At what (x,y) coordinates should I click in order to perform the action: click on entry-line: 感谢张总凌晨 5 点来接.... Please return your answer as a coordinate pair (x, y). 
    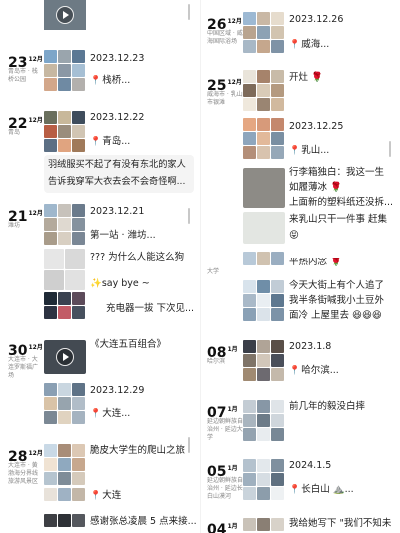
    Looking at the image, I should click on (143, 521).